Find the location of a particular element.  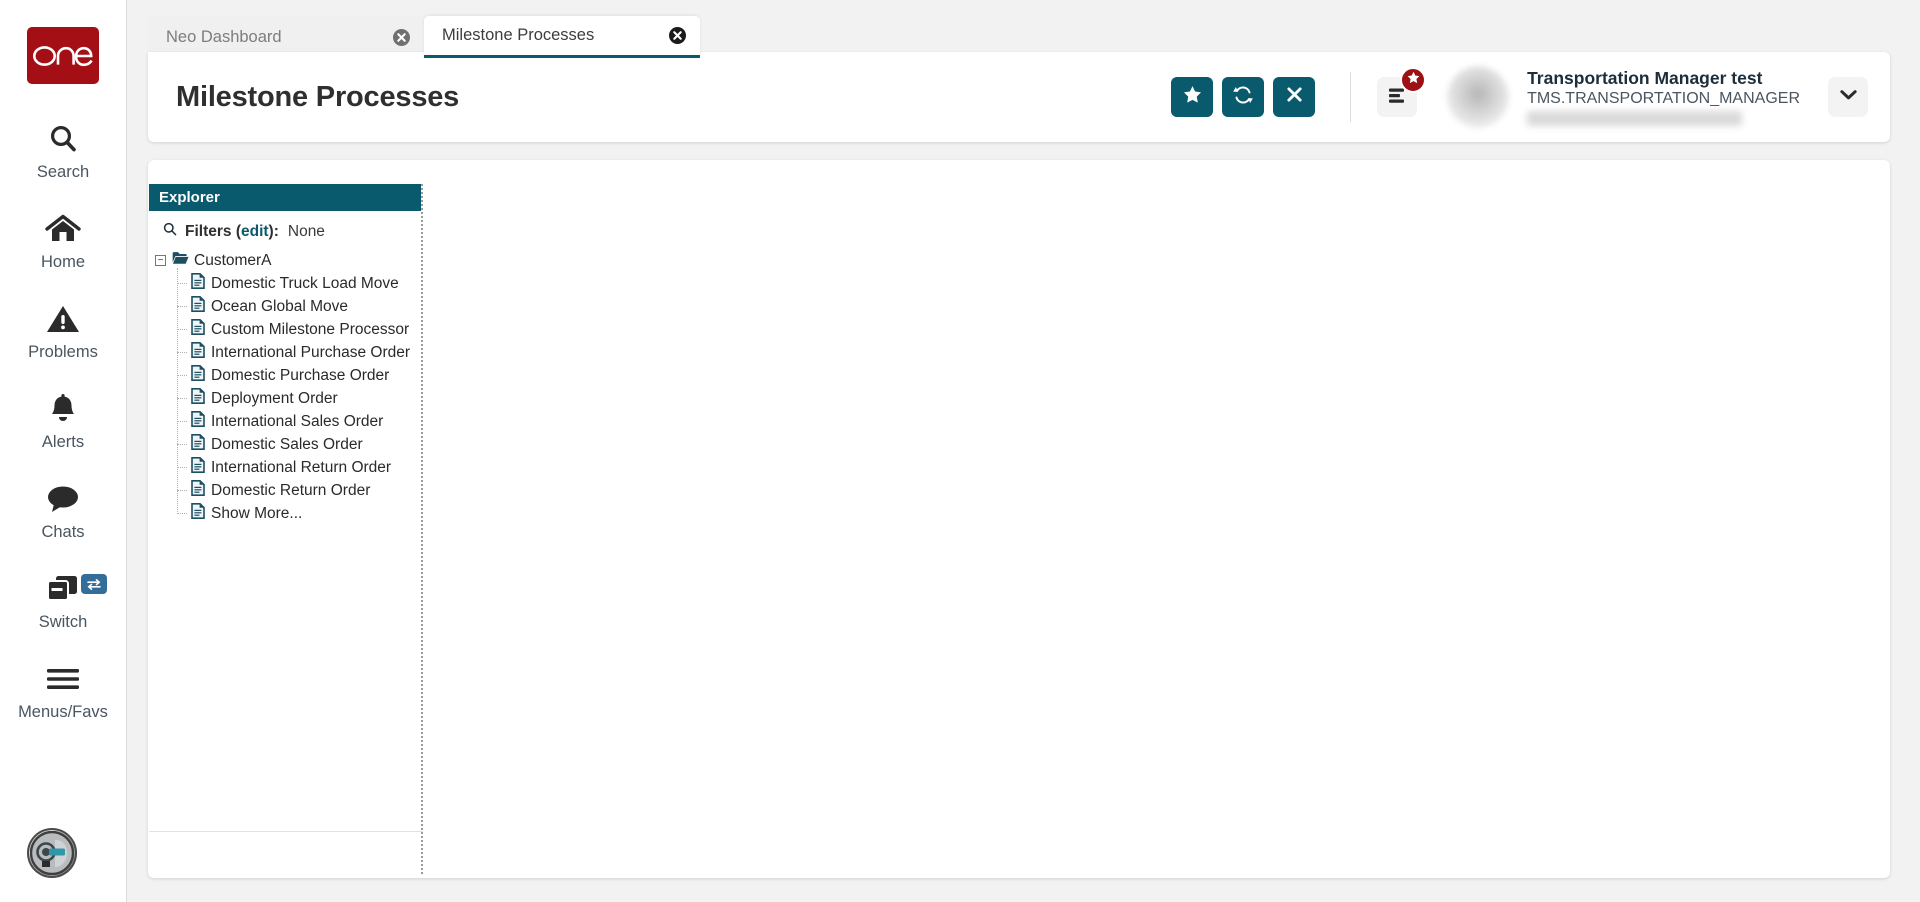

user-menu-button is located at coordinates (1848, 97).